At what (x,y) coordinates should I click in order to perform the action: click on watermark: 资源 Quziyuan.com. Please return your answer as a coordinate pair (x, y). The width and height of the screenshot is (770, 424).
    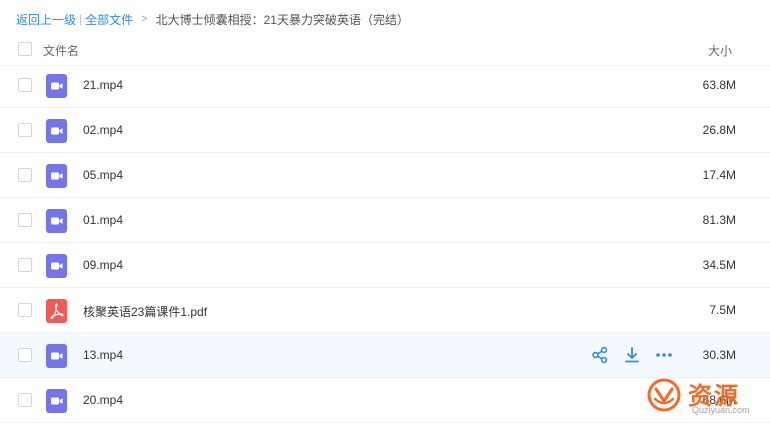
    Looking at the image, I should click on (706, 398).